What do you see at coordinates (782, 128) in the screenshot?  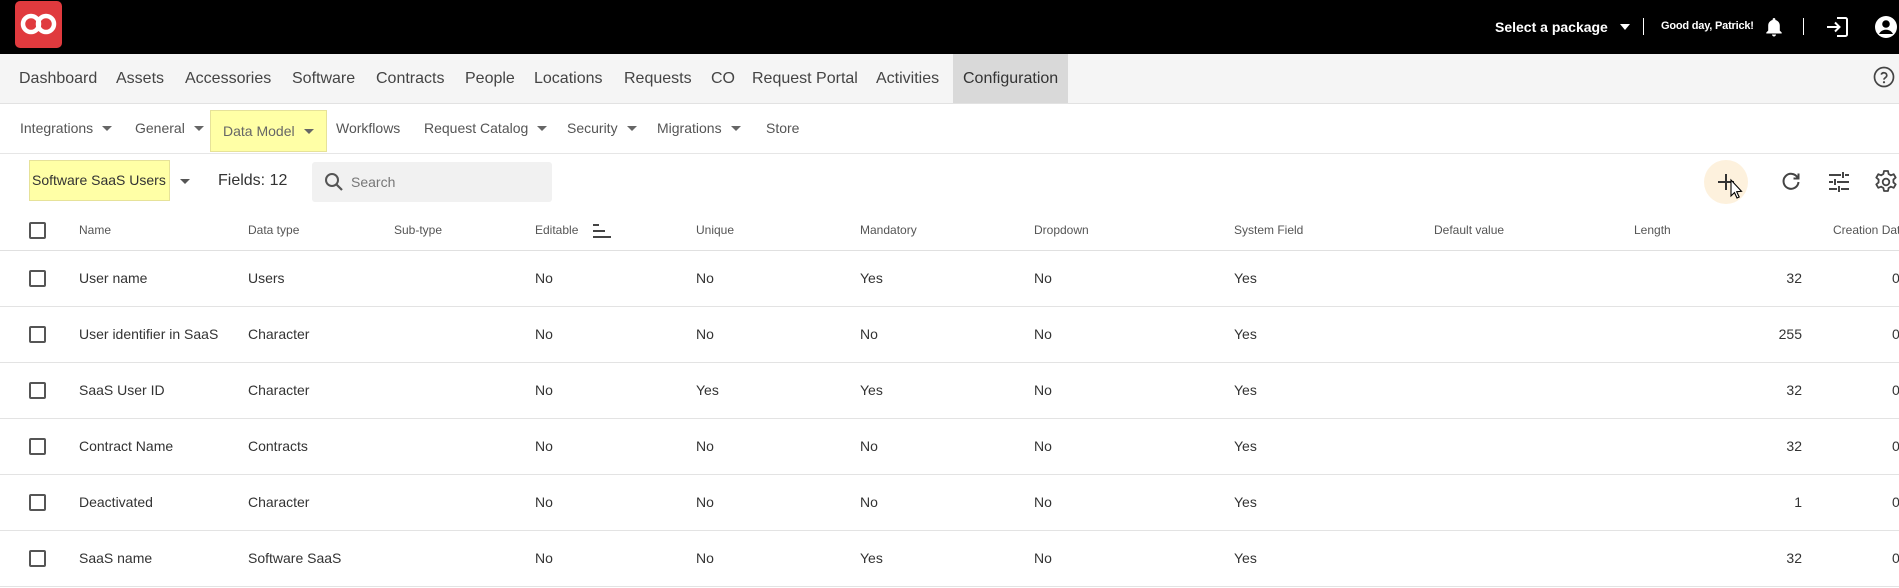 I see `subnav-item-store: Store` at bounding box center [782, 128].